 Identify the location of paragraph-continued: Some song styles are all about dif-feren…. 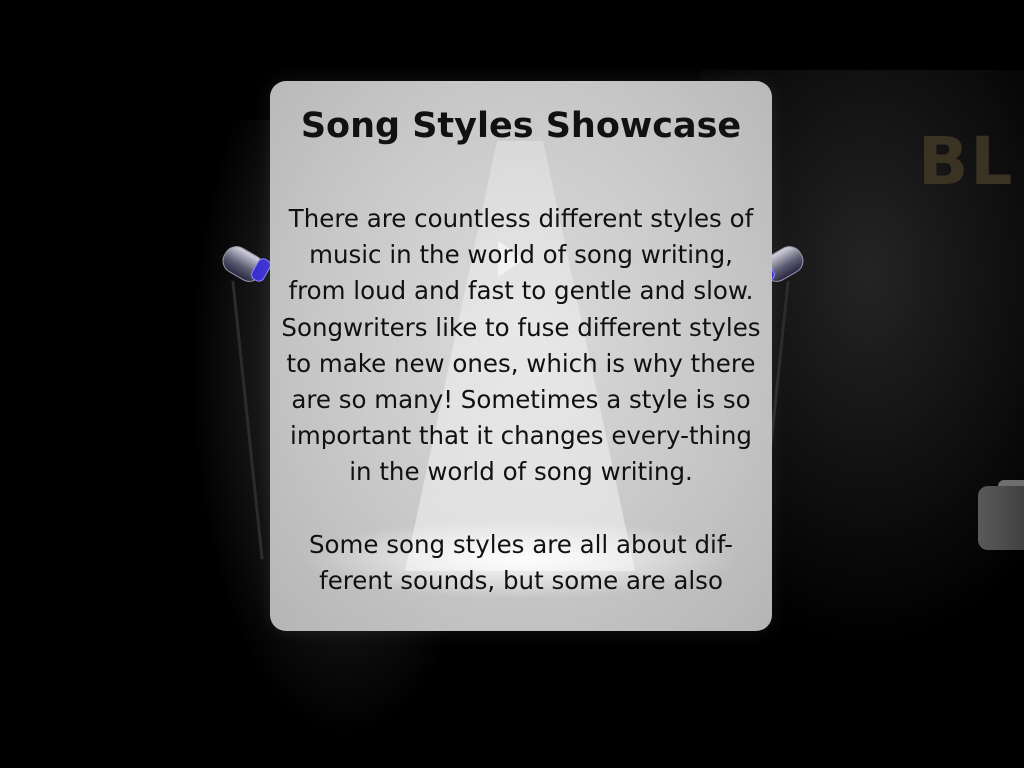
(521, 562).